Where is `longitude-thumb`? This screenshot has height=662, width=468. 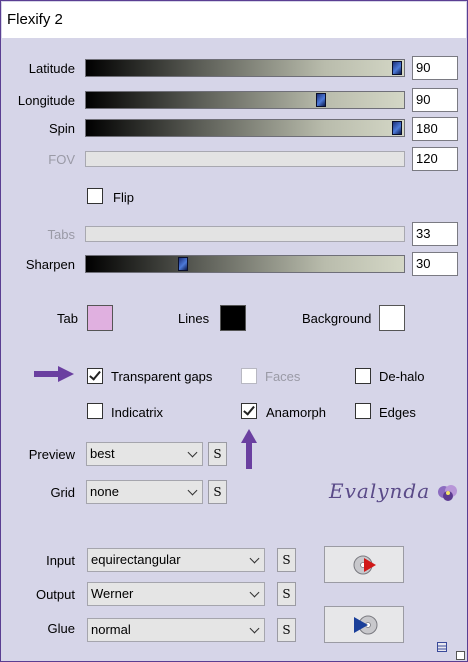 longitude-thumb is located at coordinates (321, 100).